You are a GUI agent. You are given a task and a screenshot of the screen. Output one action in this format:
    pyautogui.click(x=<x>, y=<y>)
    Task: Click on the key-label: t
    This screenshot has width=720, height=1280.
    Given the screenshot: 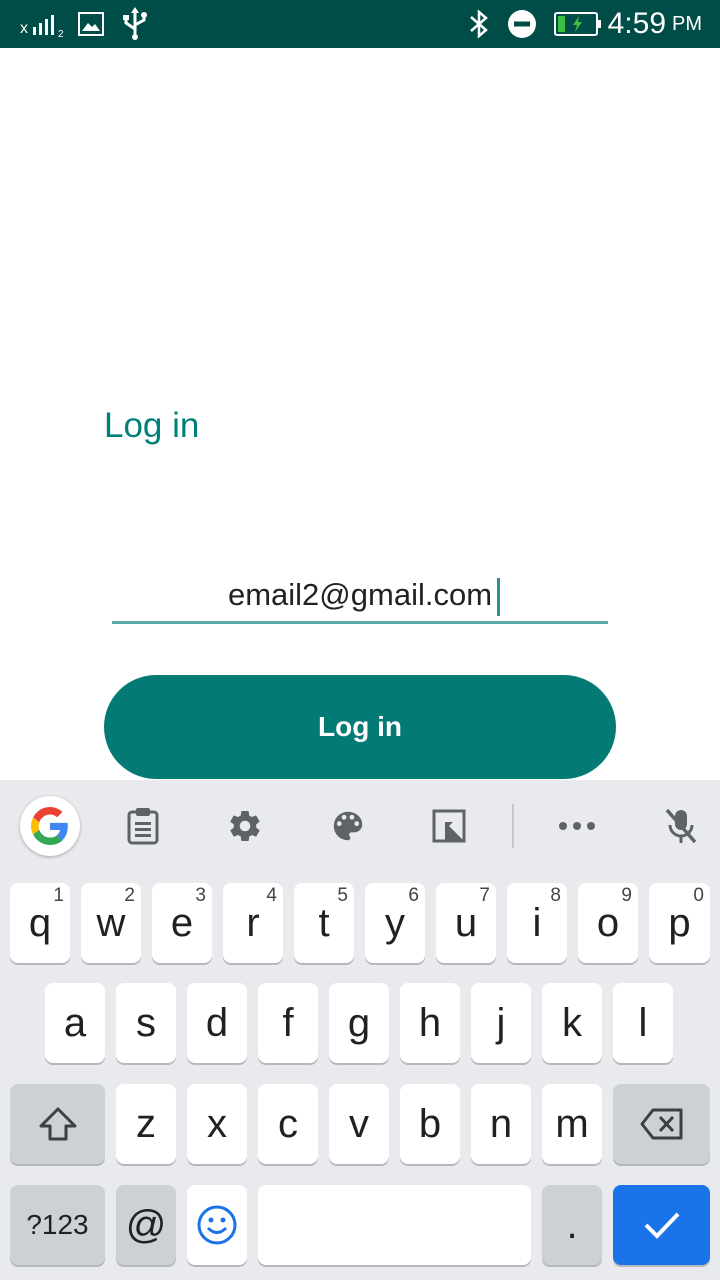 What is the action you would take?
    pyautogui.click(x=324, y=922)
    